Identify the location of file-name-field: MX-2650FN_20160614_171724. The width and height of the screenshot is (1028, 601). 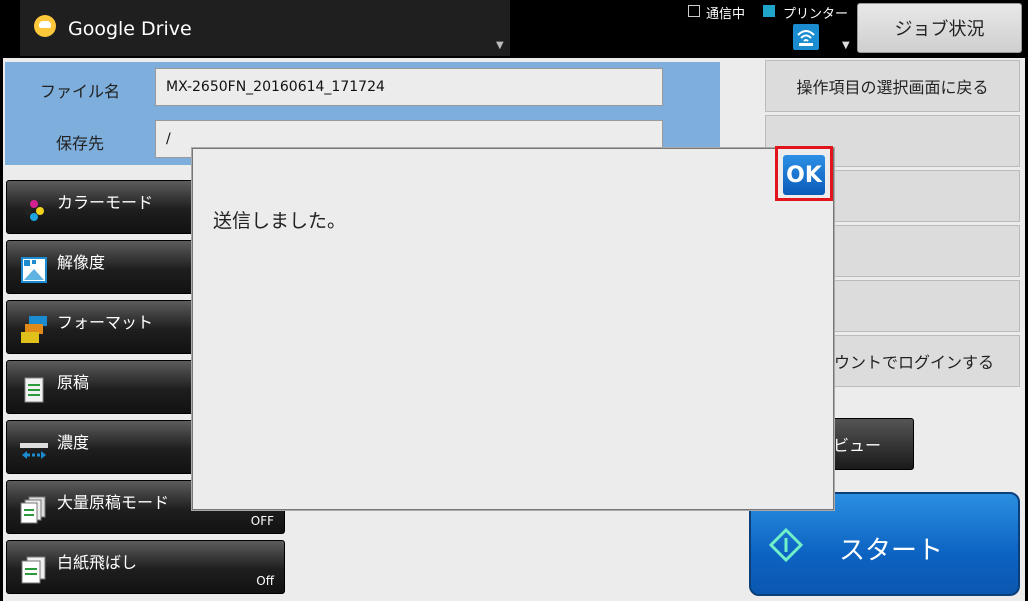
(409, 87).